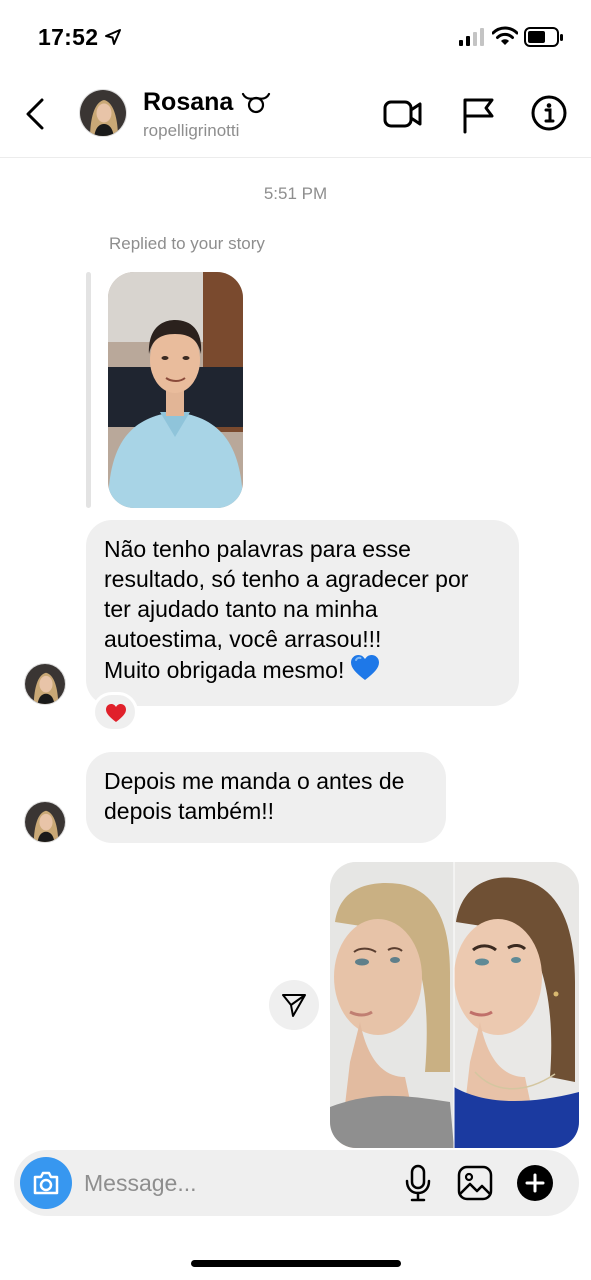 The height and width of the screenshot is (1280, 591). I want to click on chat-header: Rosana ropelligrinotti, so click(295, 117).